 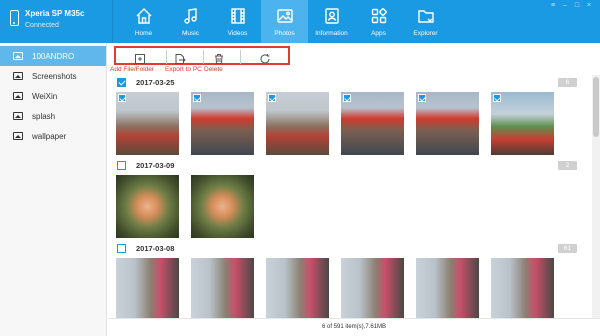 What do you see at coordinates (49, 136) in the screenshot?
I see `sidebar-item-label: wallpaper` at bounding box center [49, 136].